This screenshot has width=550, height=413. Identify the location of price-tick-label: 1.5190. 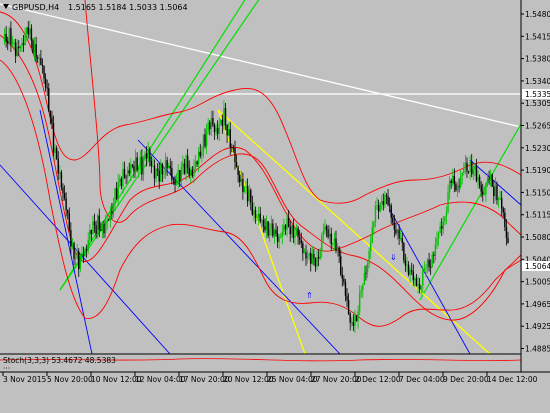
(537, 170).